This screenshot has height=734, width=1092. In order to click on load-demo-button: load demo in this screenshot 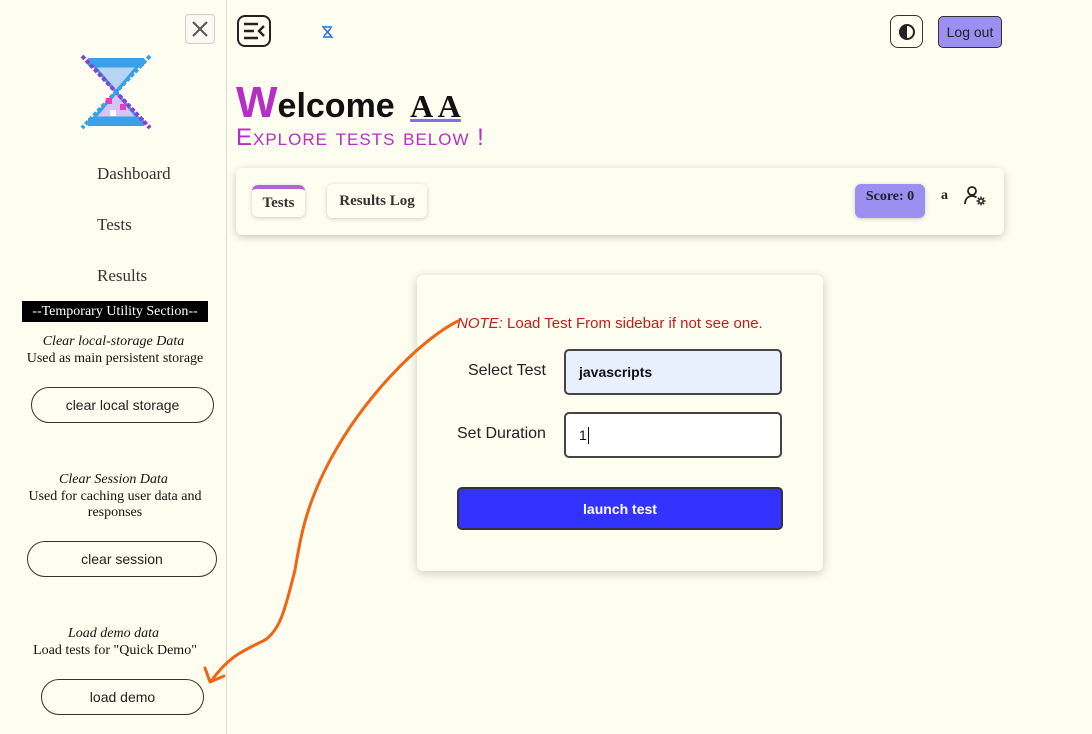, I will do `click(122, 697)`.